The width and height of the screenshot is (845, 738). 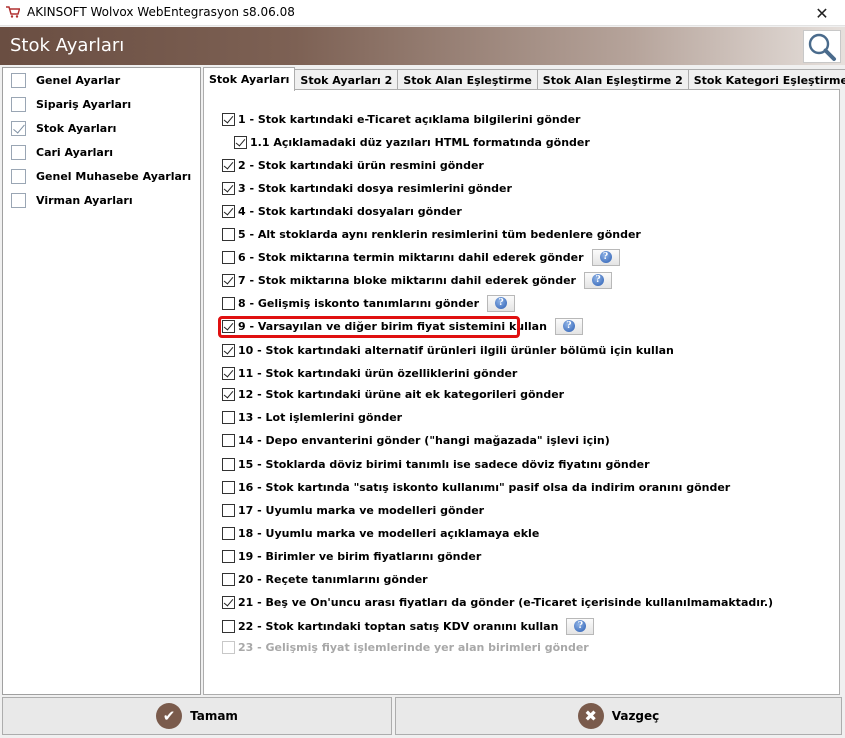 What do you see at coordinates (75, 152) in the screenshot?
I see `sidebar-item-label: Cari Ayarları` at bounding box center [75, 152].